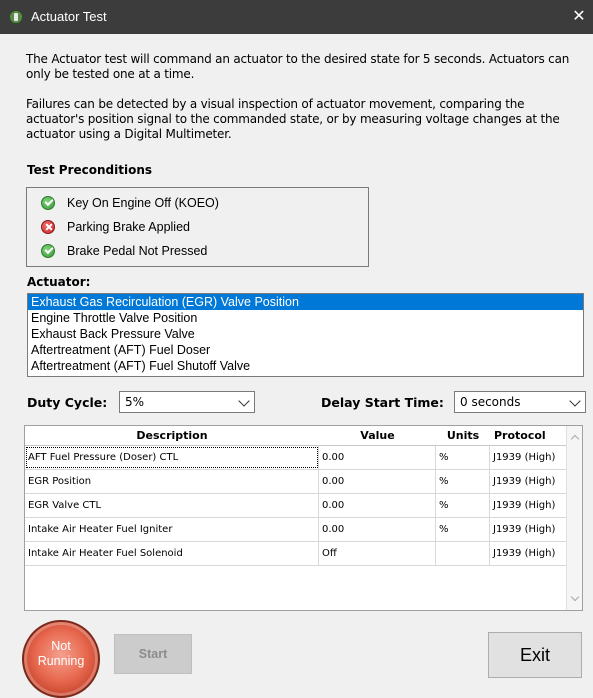 The width and height of the screenshot is (593, 698). What do you see at coordinates (574, 518) in the screenshot?
I see `grid-scrollbar` at bounding box center [574, 518].